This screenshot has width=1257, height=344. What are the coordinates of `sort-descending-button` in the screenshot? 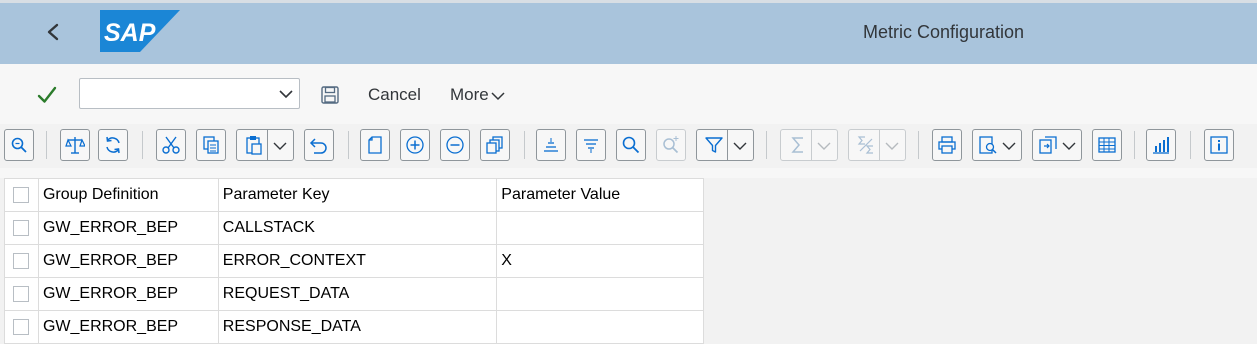 It's located at (591, 145).